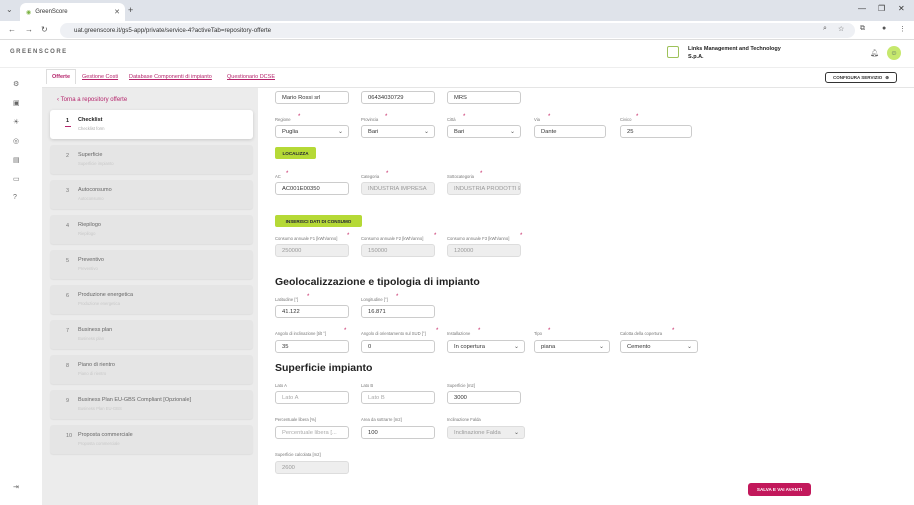 The width and height of the screenshot is (914, 505). What do you see at coordinates (117, 12) in the screenshot?
I see `close-tab-icon: ✕` at bounding box center [117, 12].